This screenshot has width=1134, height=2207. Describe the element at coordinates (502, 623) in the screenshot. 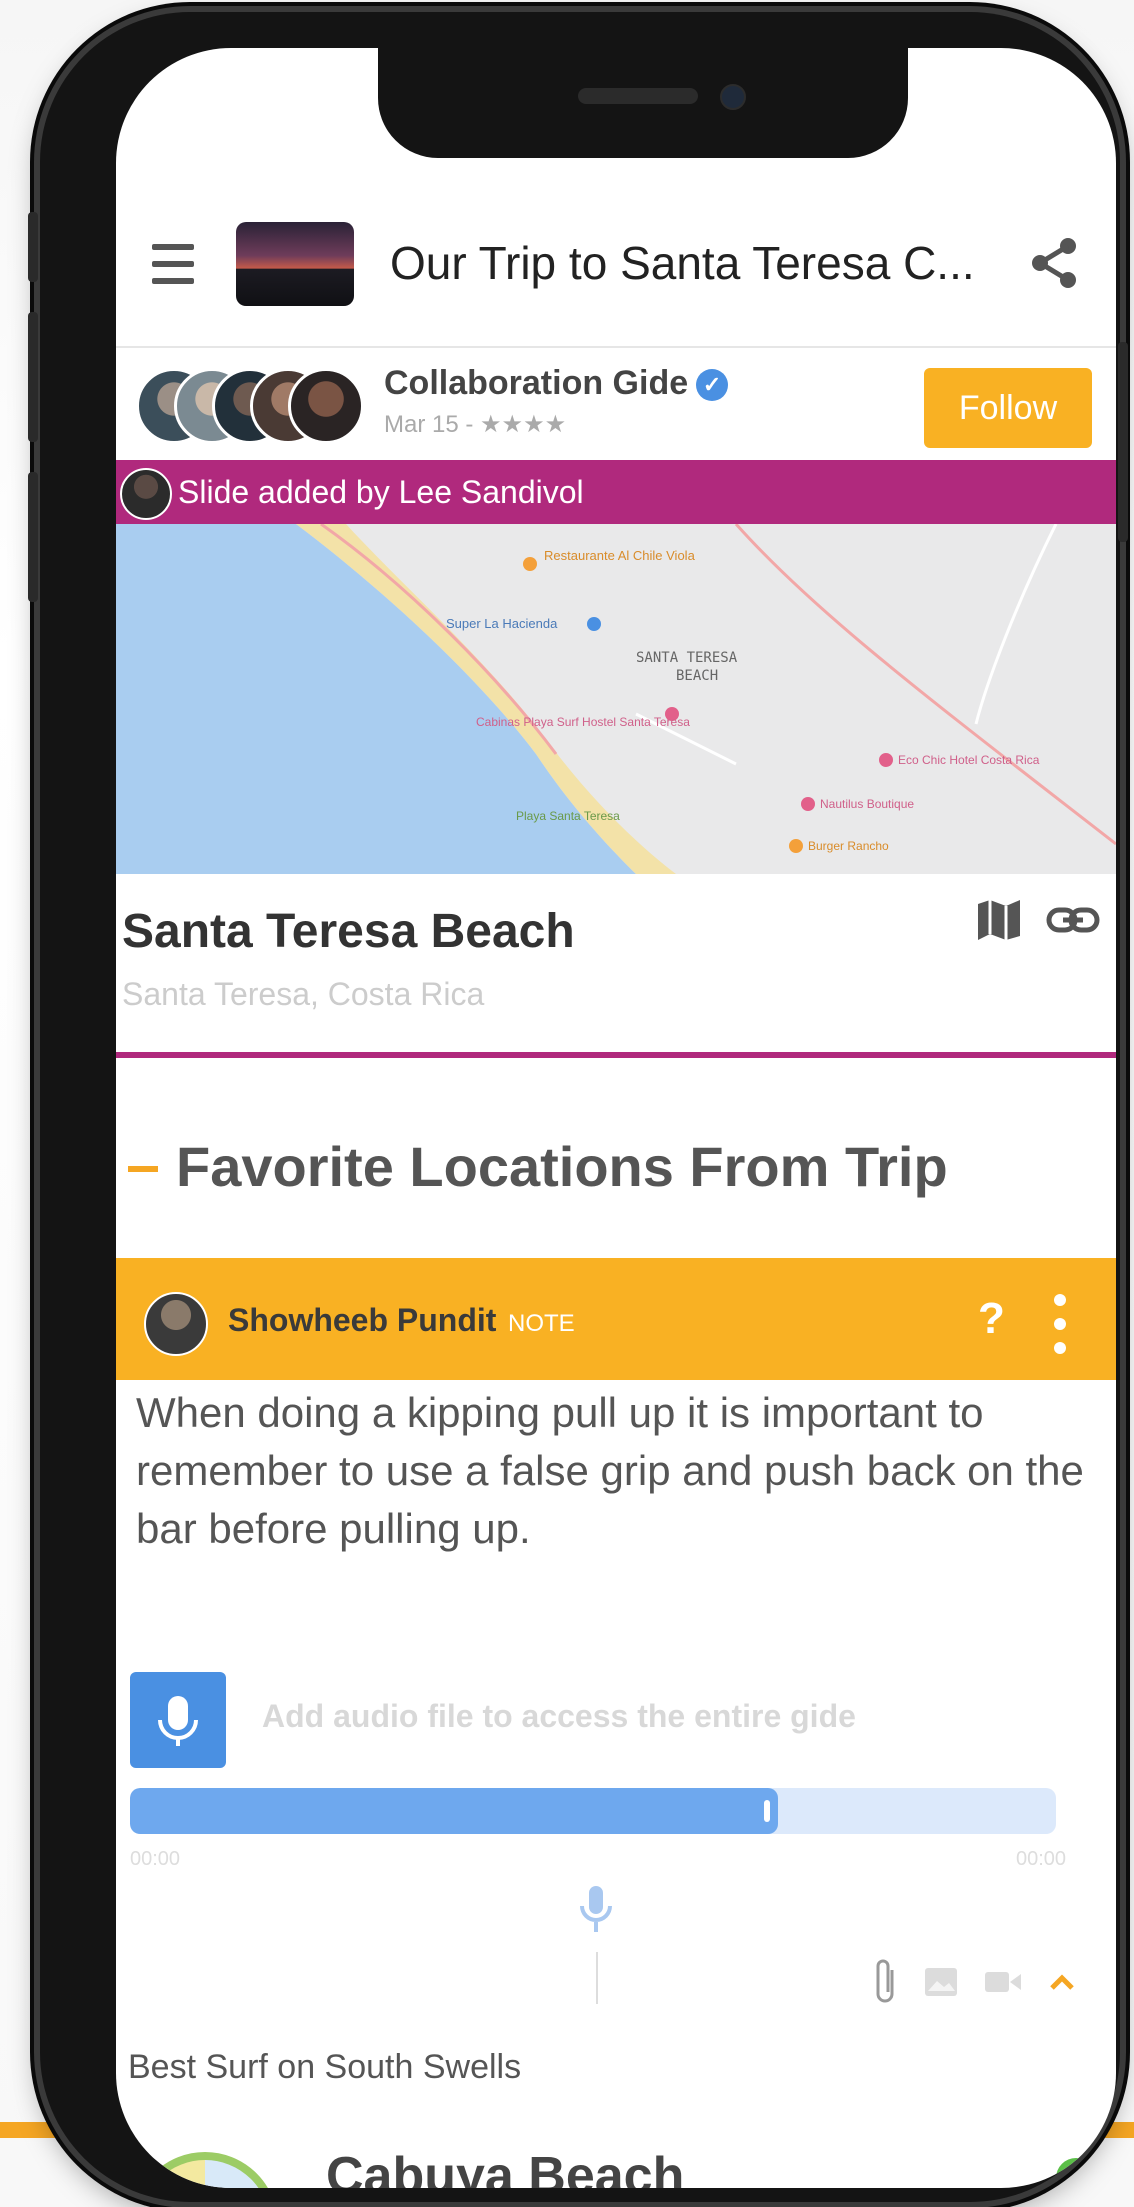

I see `map-label: Super La Hacienda` at that location.